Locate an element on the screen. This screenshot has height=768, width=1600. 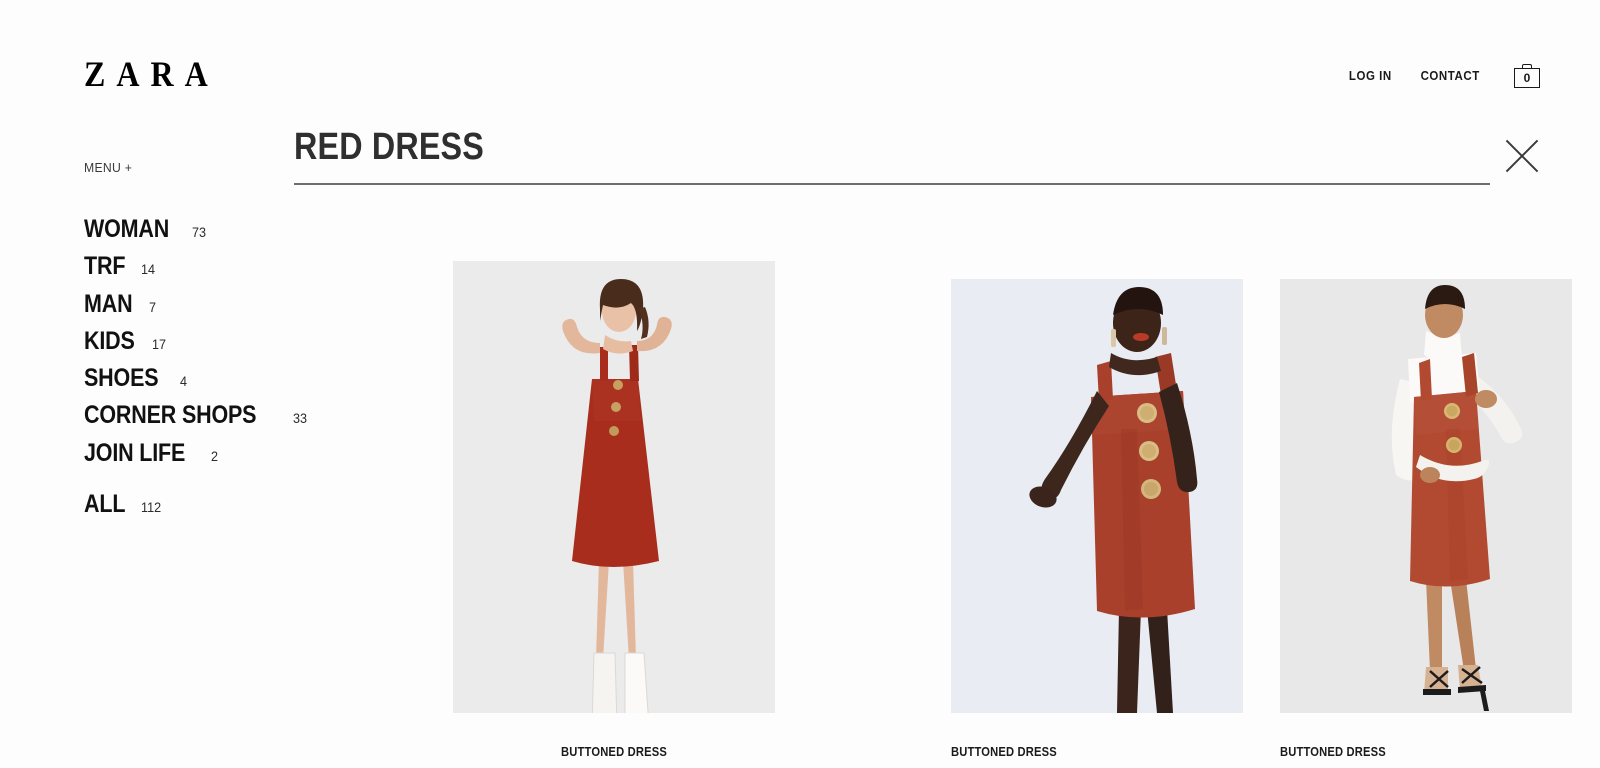
top-navigation: LOG IN CONTACT 0 is located at coordinates (1443, 76).